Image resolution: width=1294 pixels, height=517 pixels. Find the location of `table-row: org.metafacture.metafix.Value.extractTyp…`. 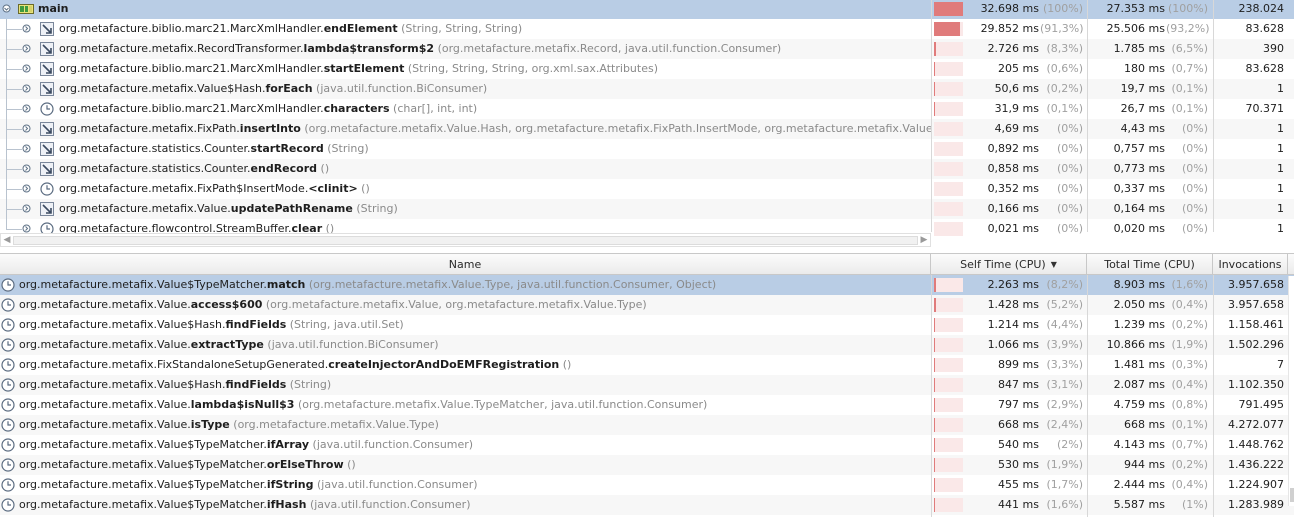

table-row: org.metafacture.metafix.Value.extractTyp… is located at coordinates (647, 345).